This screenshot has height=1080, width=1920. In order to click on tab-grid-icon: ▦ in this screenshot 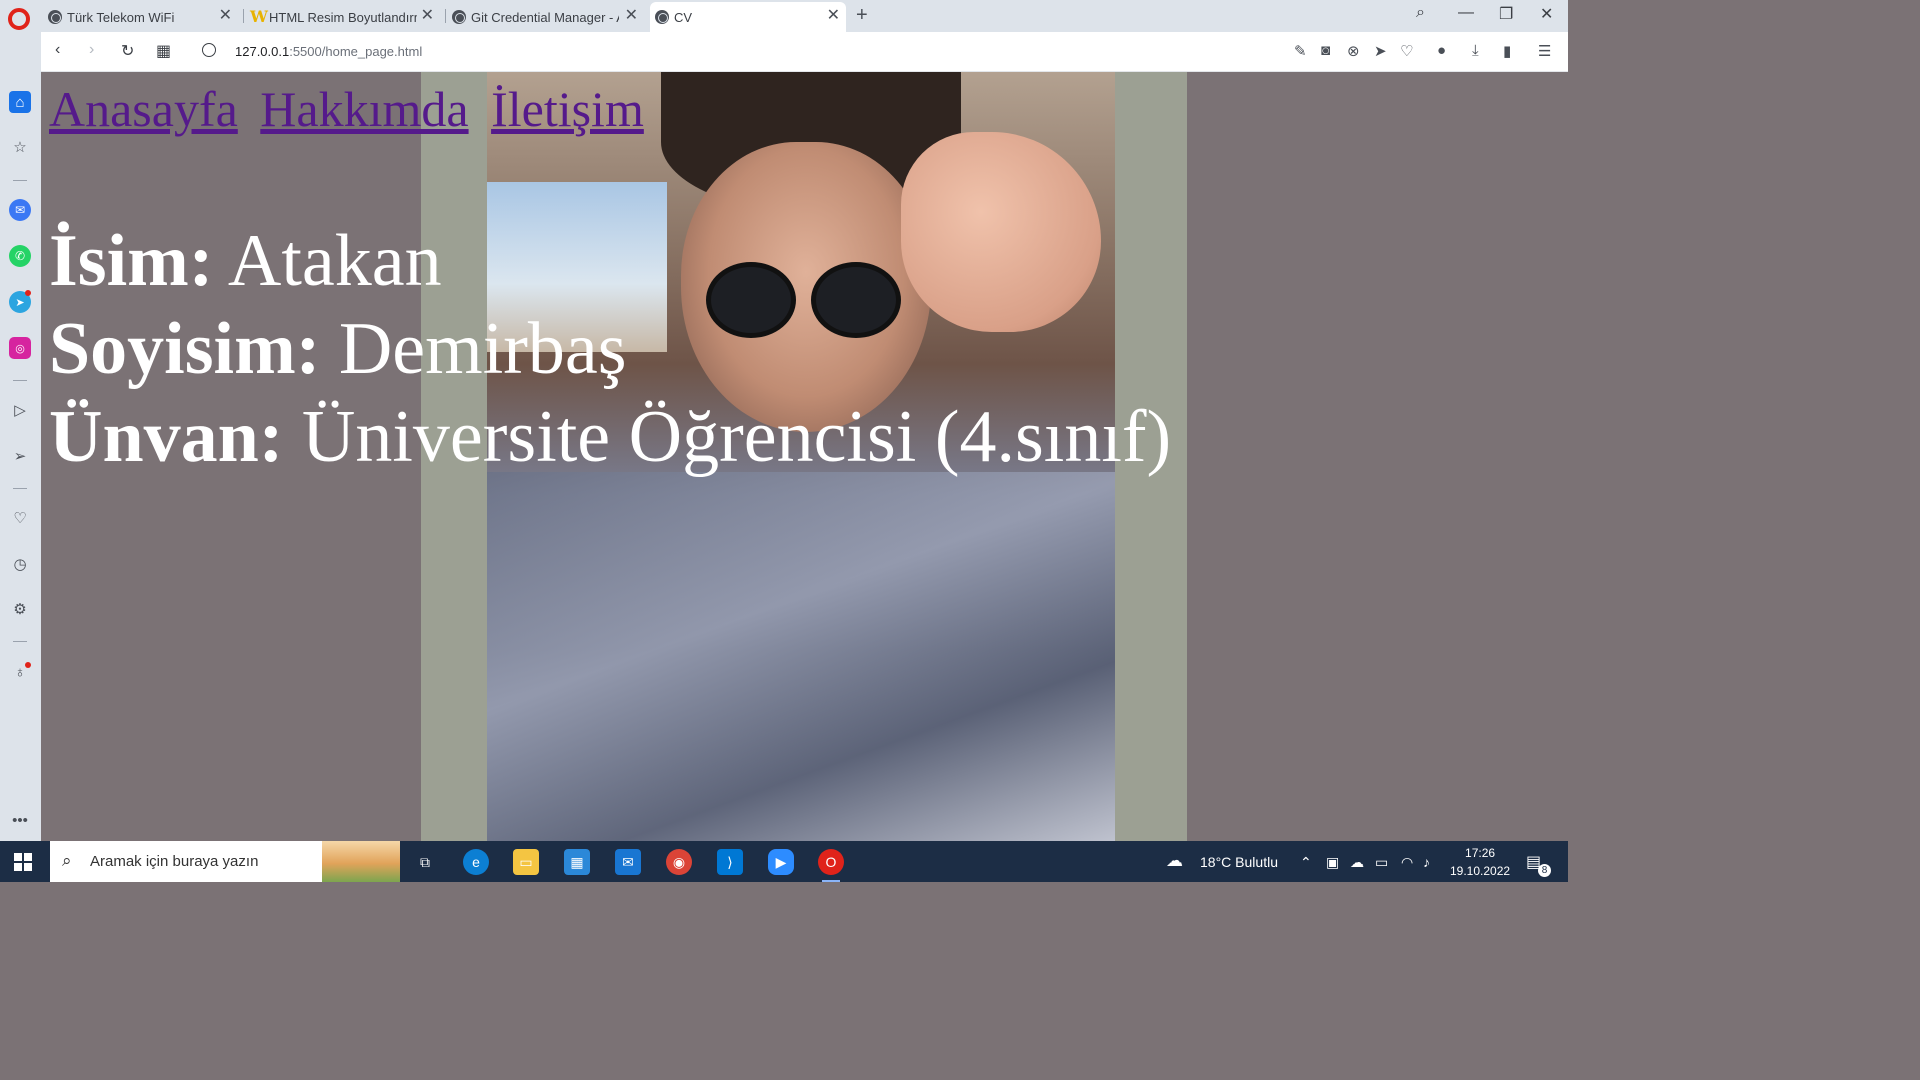, I will do `click(163, 51)`.